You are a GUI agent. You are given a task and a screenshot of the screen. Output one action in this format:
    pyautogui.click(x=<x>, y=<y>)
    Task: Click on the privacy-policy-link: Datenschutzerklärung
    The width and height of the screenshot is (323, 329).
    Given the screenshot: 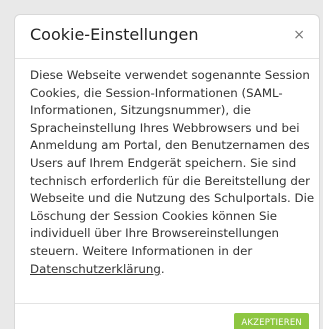 What is the action you would take?
    pyautogui.click(x=95, y=269)
    